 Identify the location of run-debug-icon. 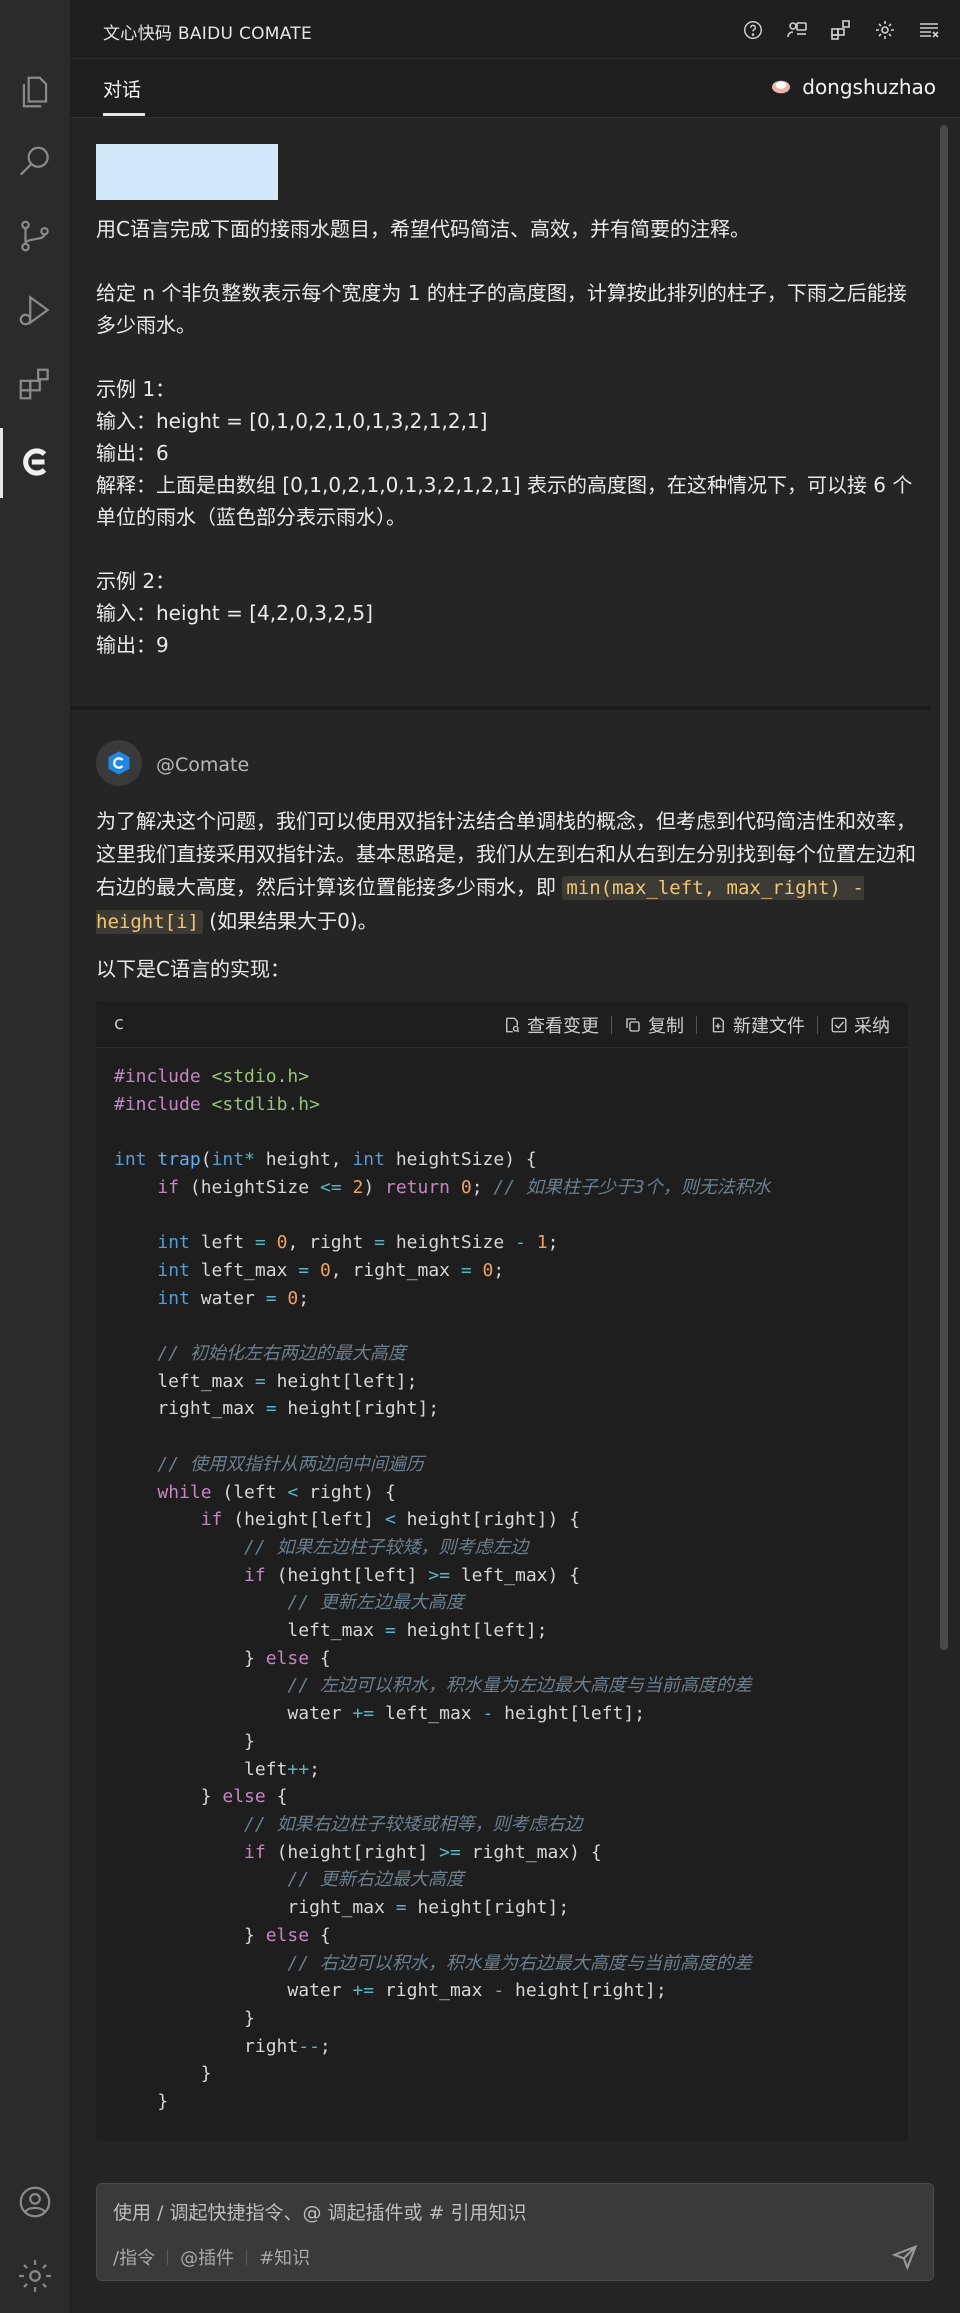
(35, 310).